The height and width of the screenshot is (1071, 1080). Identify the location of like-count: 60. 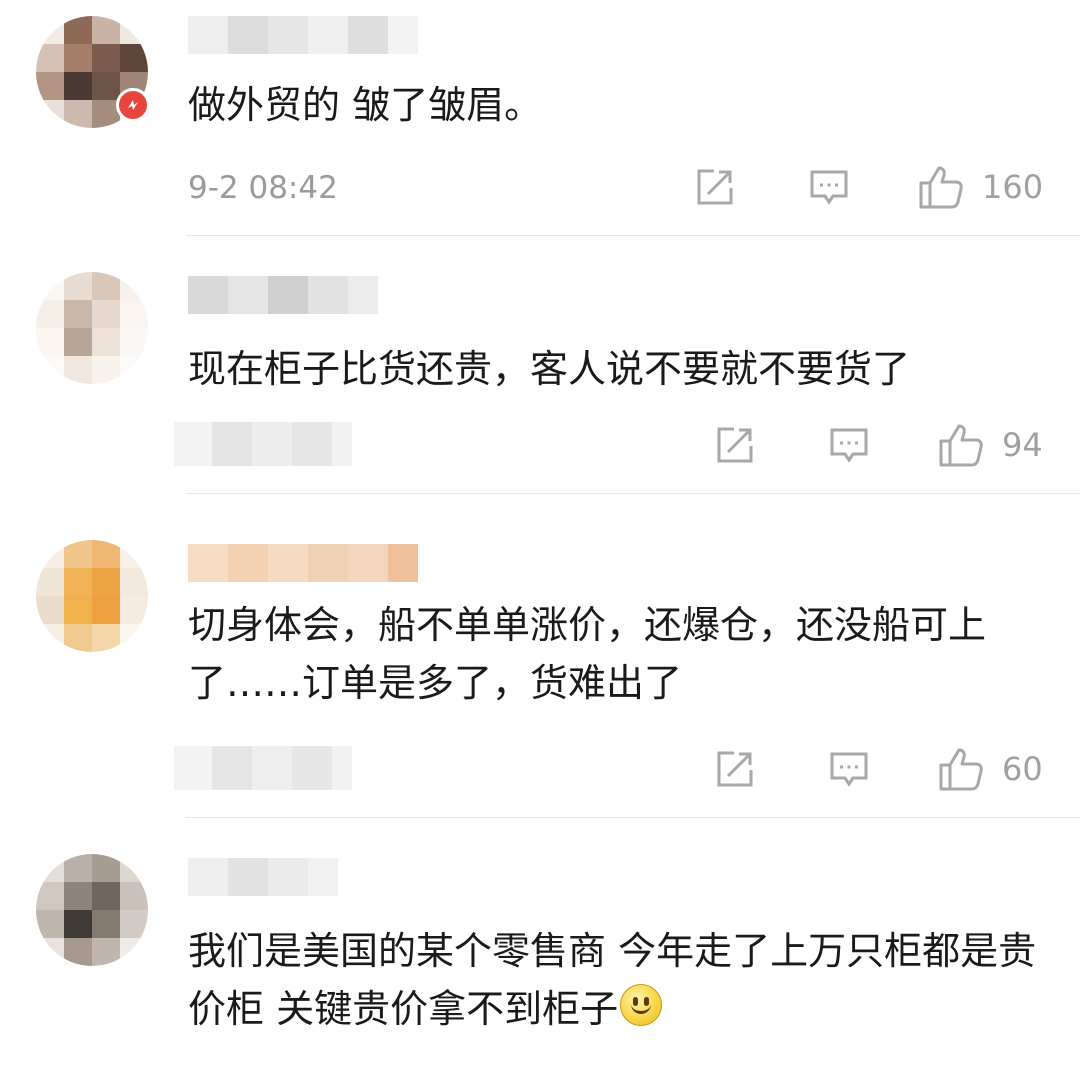
(1022, 769).